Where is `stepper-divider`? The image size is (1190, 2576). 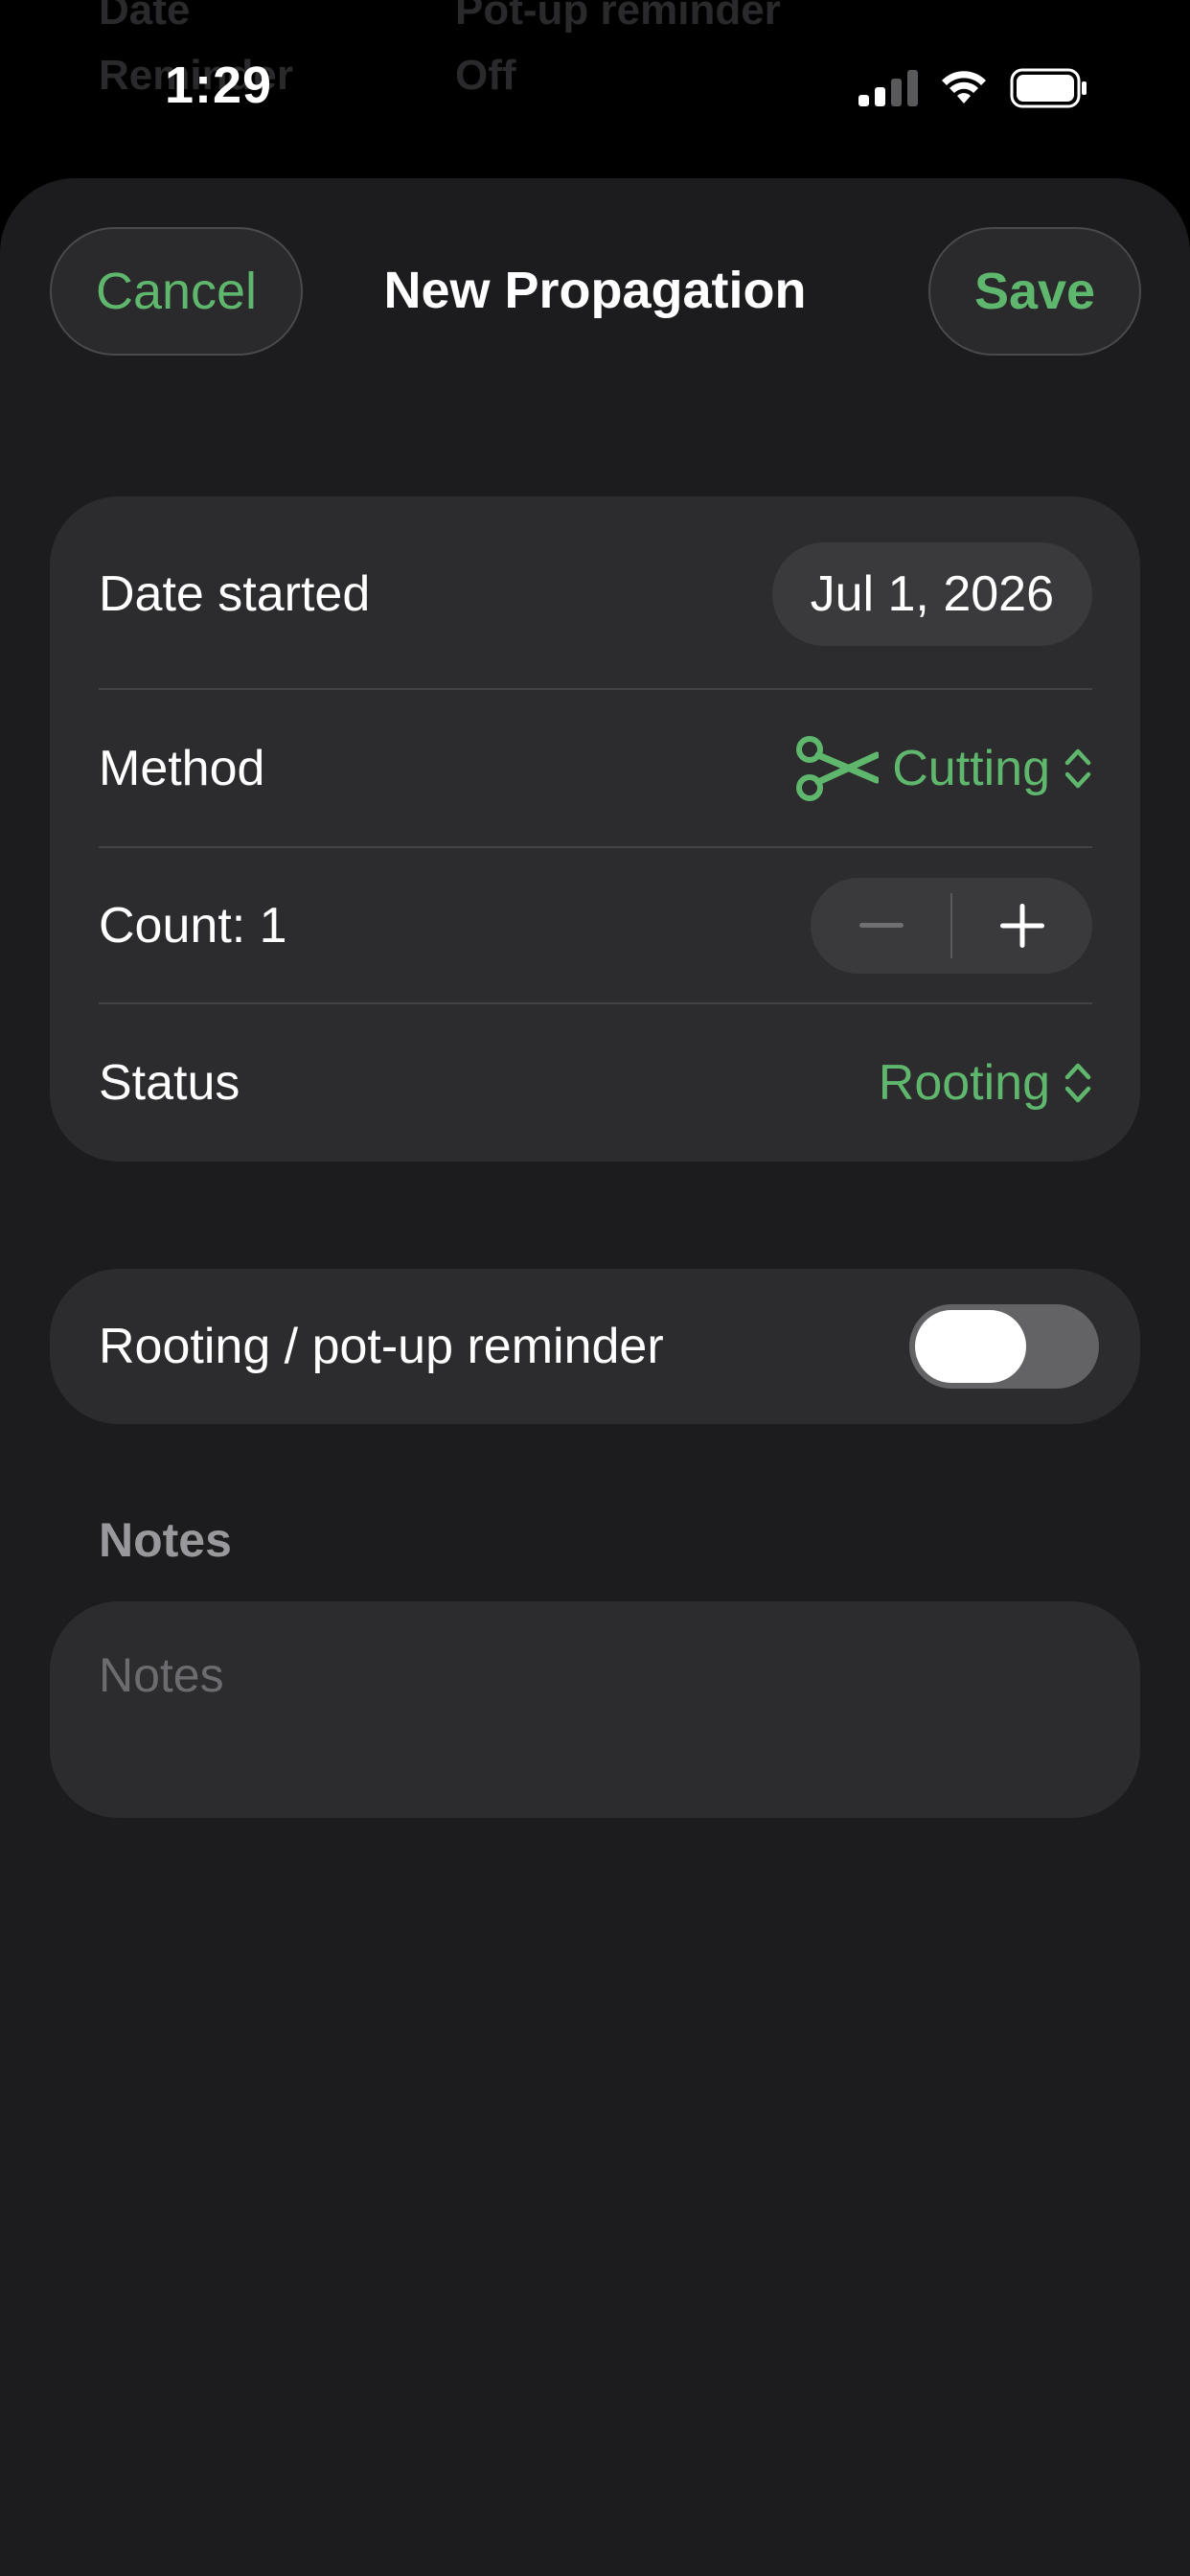 stepper-divider is located at coordinates (951, 925).